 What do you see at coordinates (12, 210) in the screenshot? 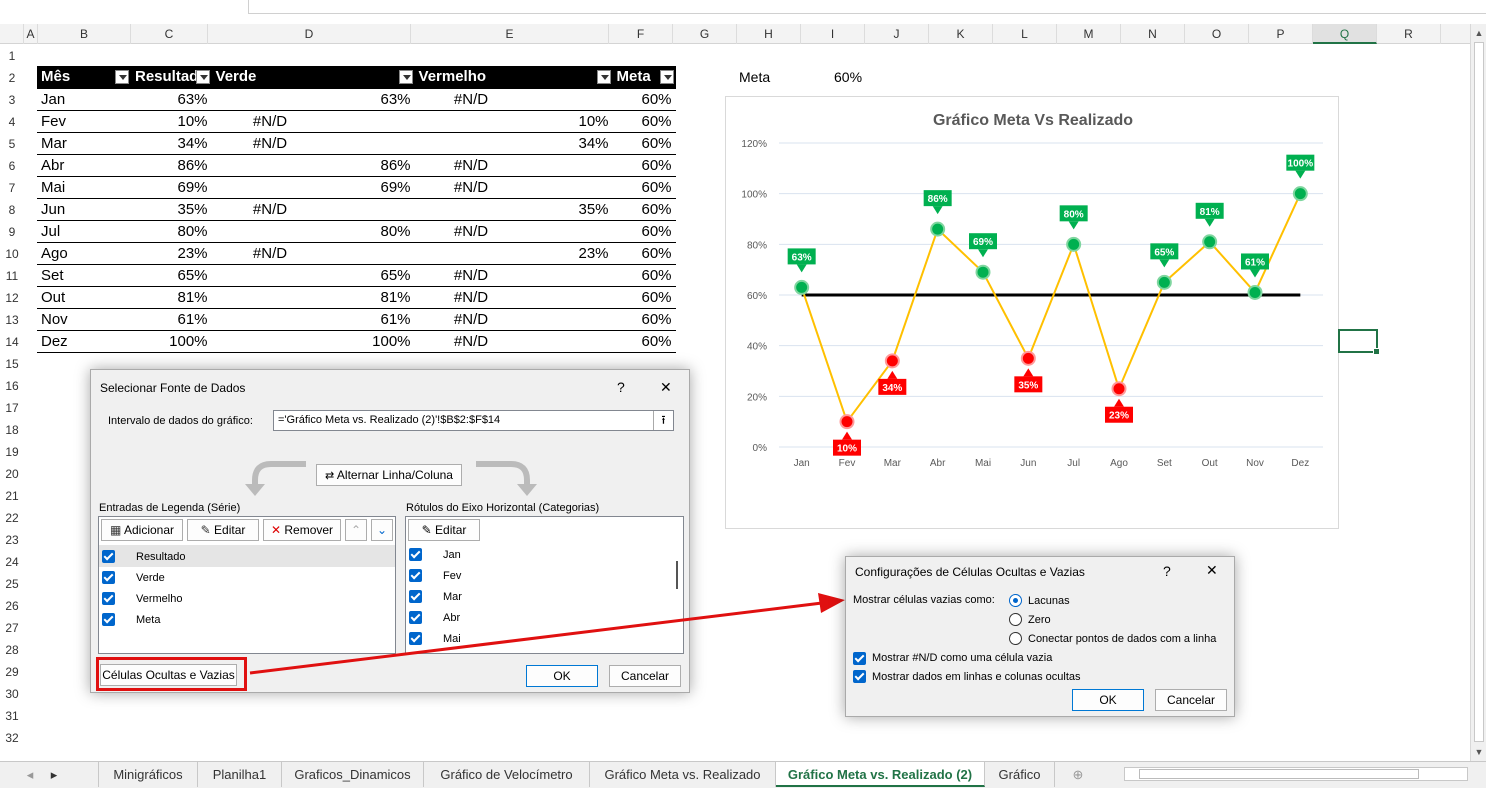
I see `row-header: 8` at bounding box center [12, 210].